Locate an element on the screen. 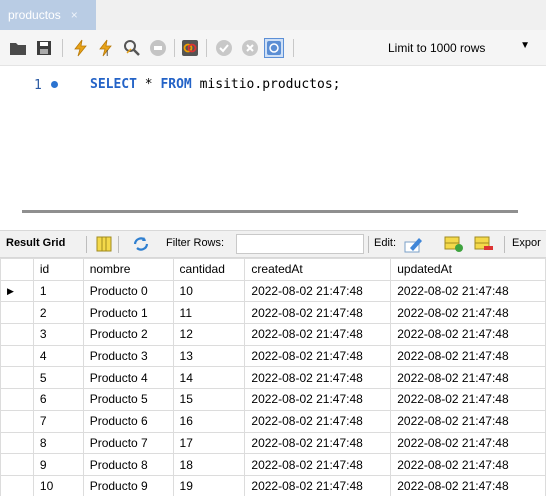 Image resolution: width=546 pixels, height=496 pixels. cell-nombre: Producto 8 is located at coordinates (128, 464).